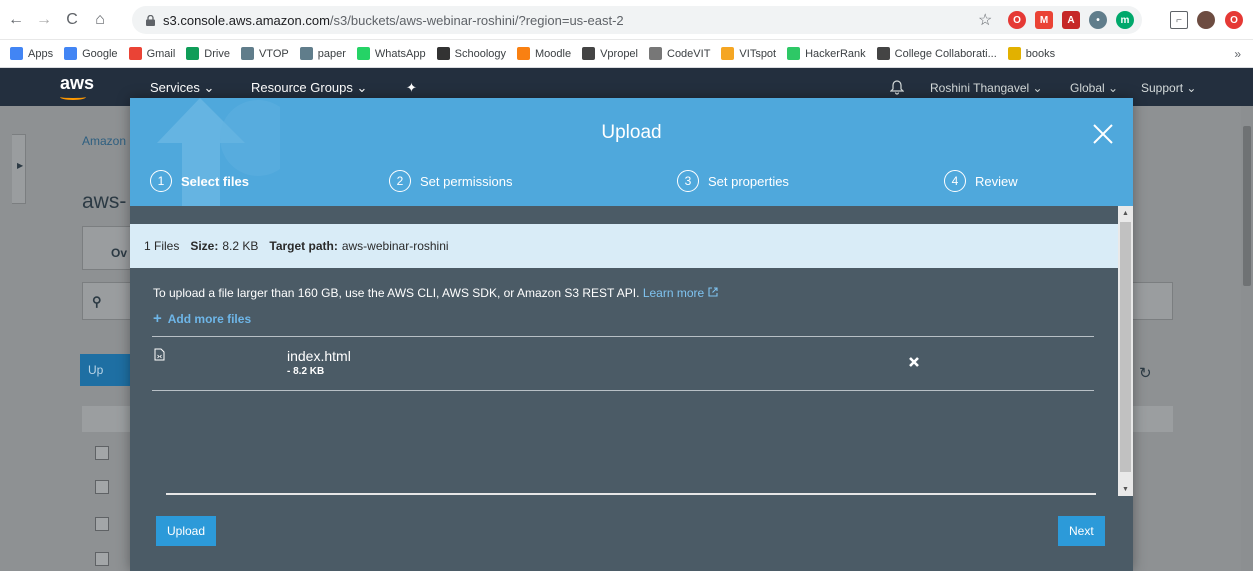  Describe the element at coordinates (411, 88) in the screenshot. I see `pin-icon: ✦` at that location.